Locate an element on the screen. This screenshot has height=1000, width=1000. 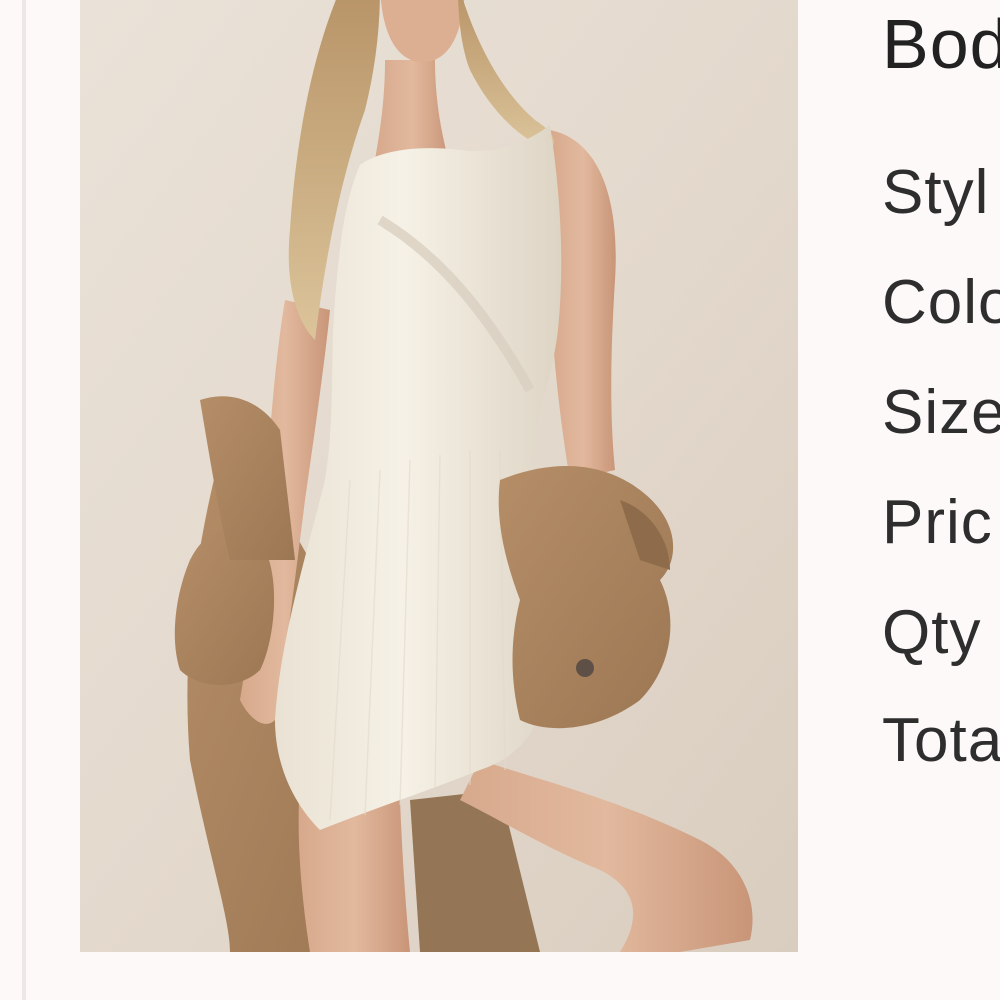
size-label: Size is located at coordinates (941, 412).